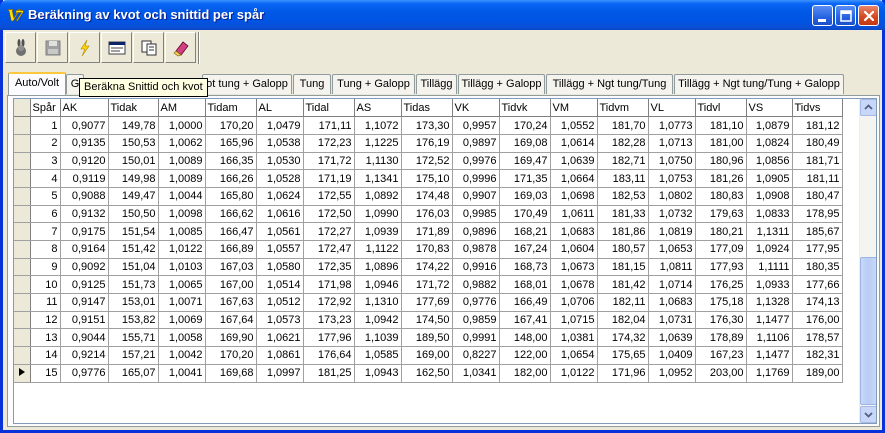  I want to click on table-cell: 1,0065, so click(182, 285).